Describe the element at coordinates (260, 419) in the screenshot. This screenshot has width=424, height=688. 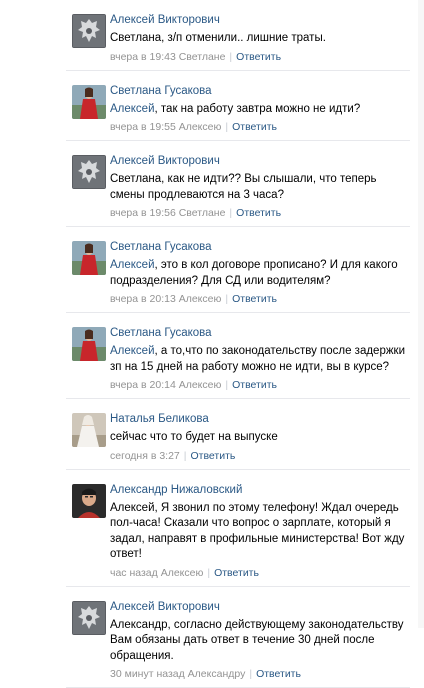
I see `comment-author: Наталья Беликова` at that location.